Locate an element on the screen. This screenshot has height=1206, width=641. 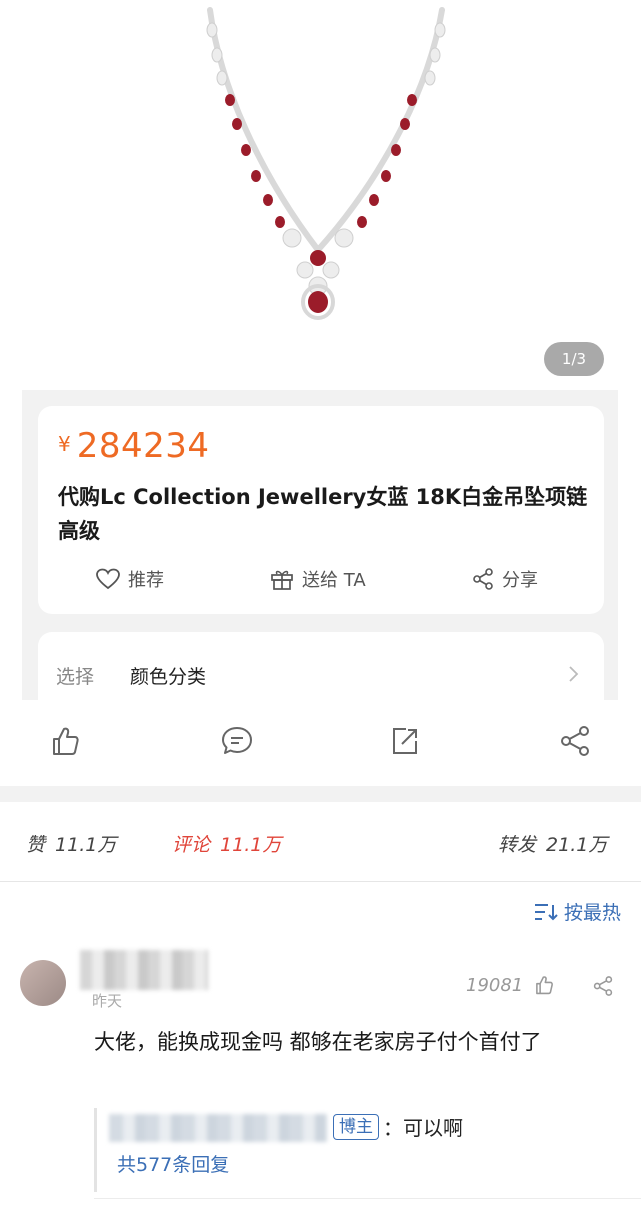
reply-text: ：可以啊 is located at coordinates (423, 1128).